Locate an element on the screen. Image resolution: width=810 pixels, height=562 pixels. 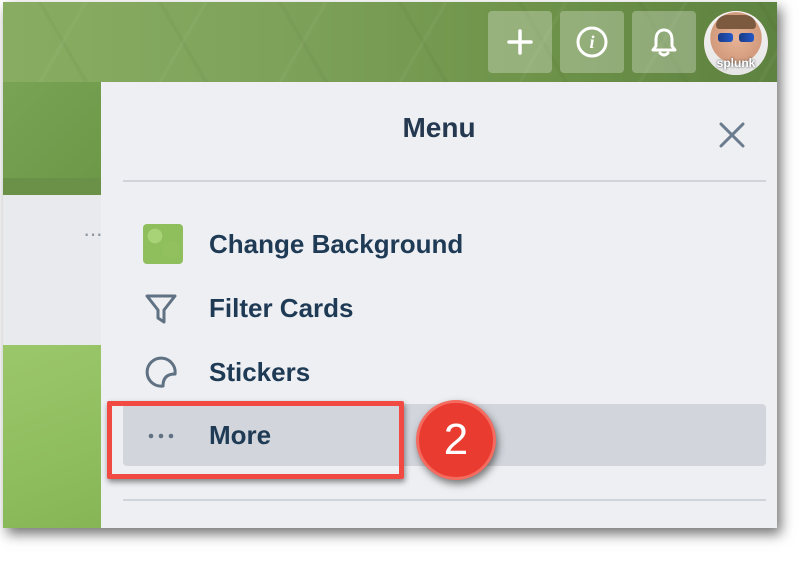
notifications-button is located at coordinates (664, 42).